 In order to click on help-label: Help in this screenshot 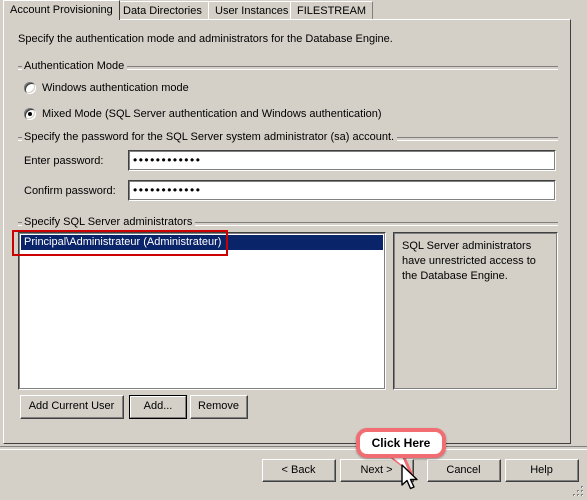, I will do `click(542, 470)`.